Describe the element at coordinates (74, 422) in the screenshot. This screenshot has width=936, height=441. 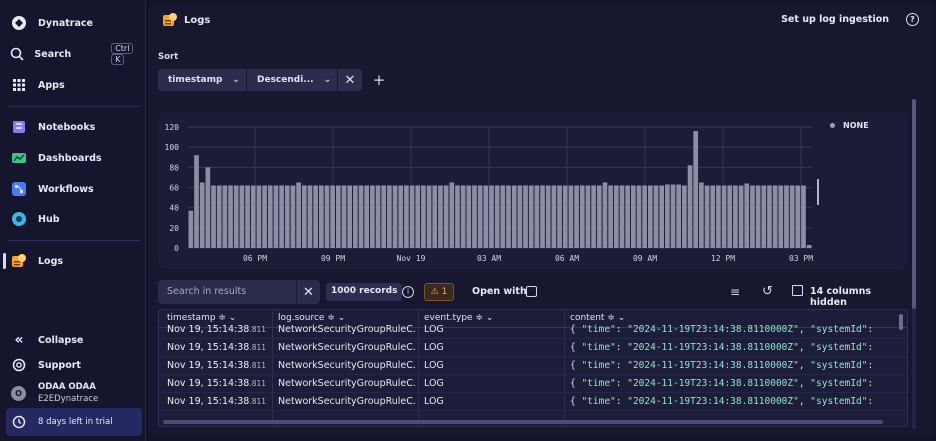
I see `trial-banner: 8 days left in trial` at that location.